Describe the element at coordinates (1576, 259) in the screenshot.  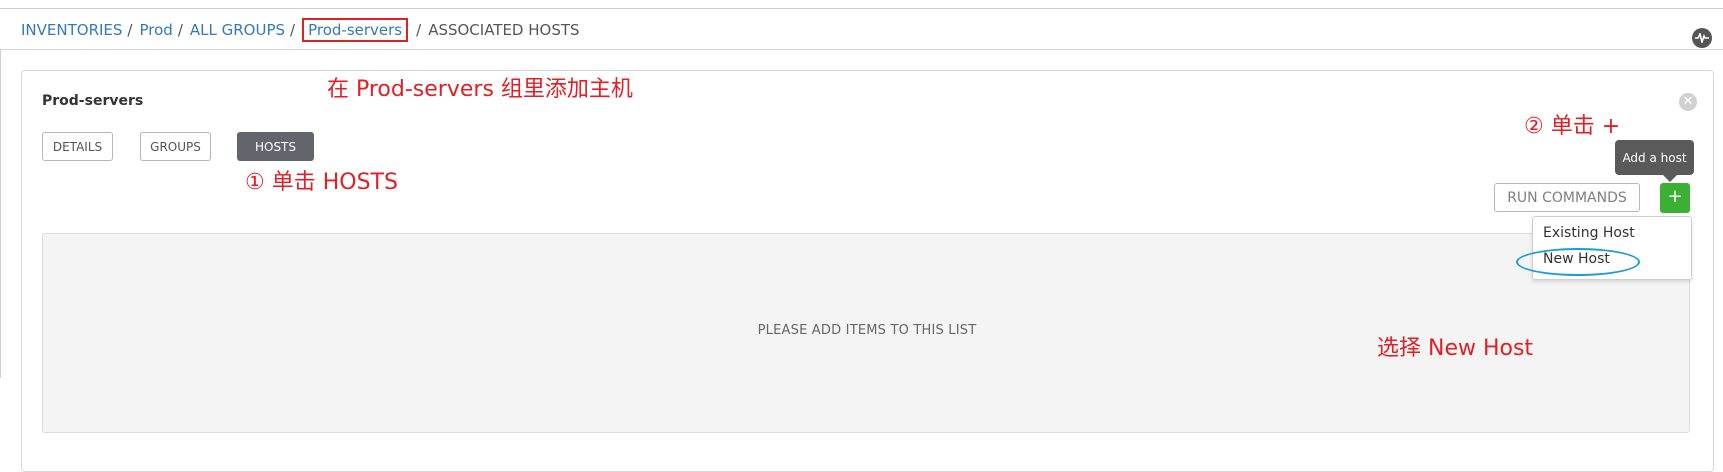
I see `menu-item-new-host: New Host` at that location.